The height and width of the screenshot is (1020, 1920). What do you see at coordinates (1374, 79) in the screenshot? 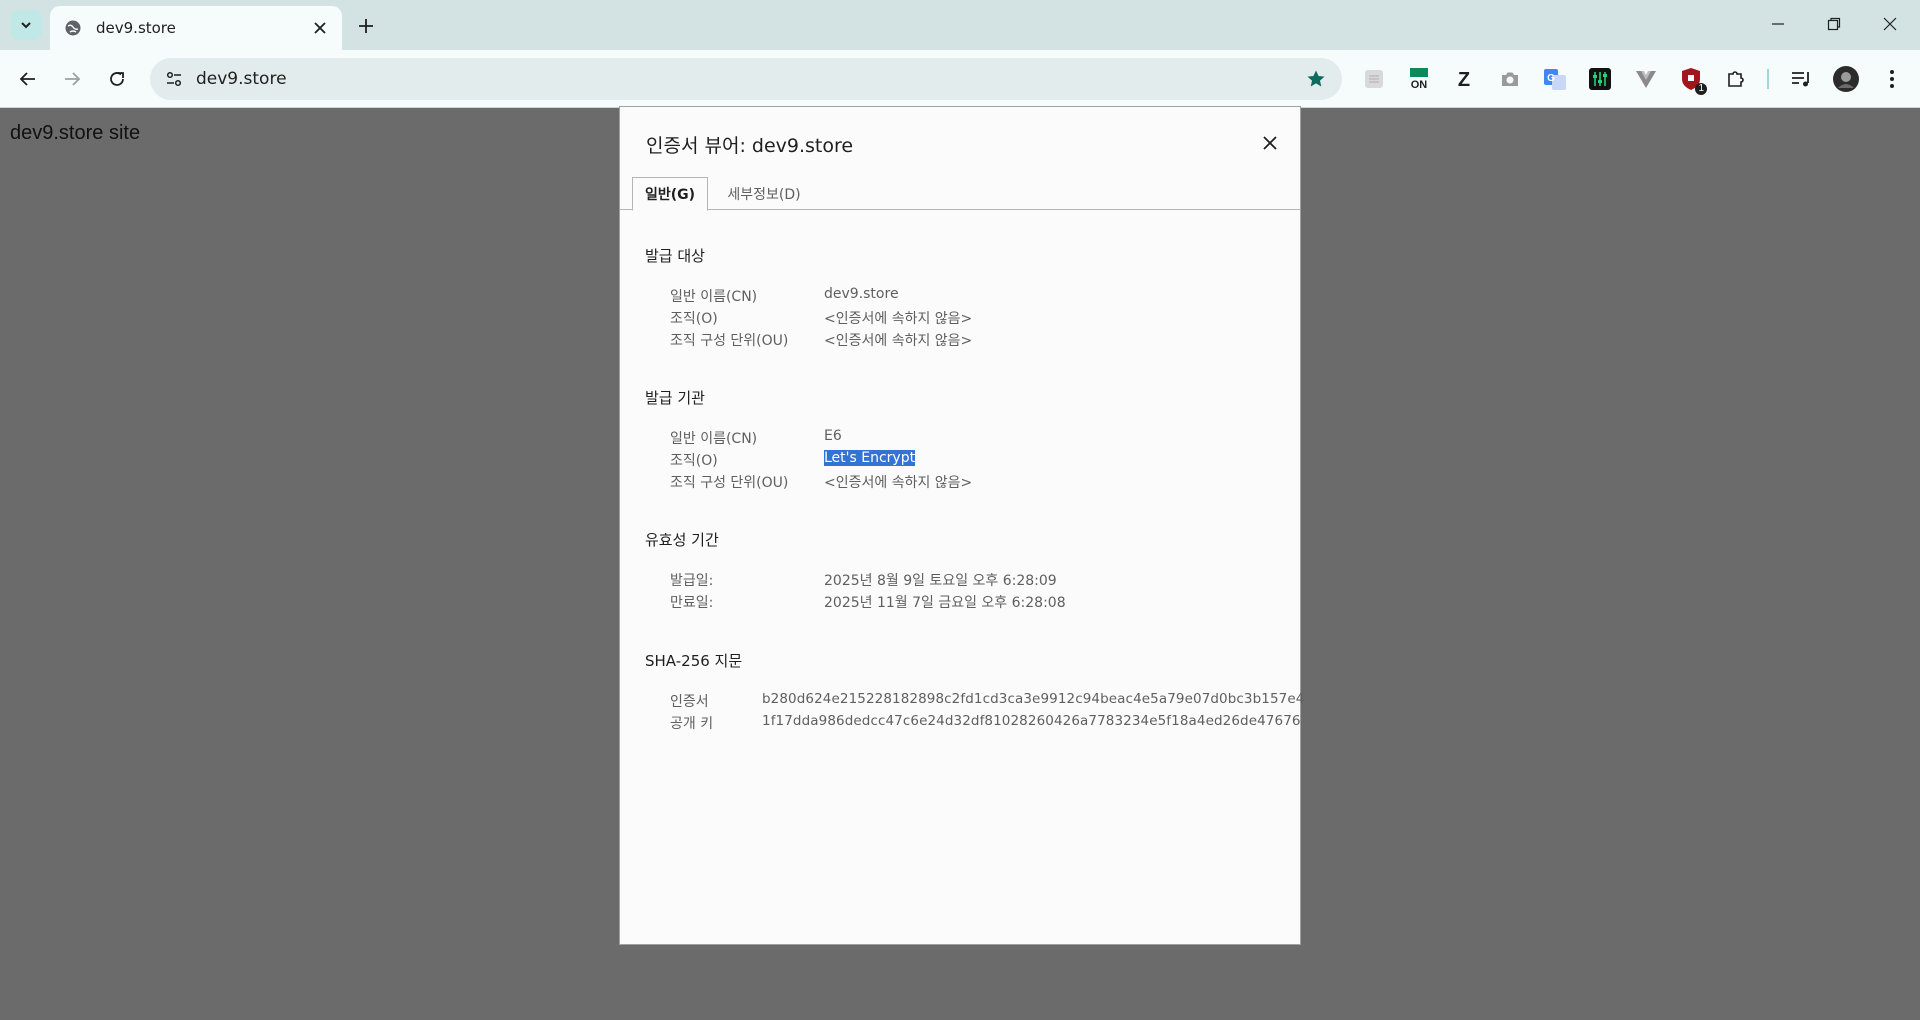
I see `grid-extension-icon` at bounding box center [1374, 79].